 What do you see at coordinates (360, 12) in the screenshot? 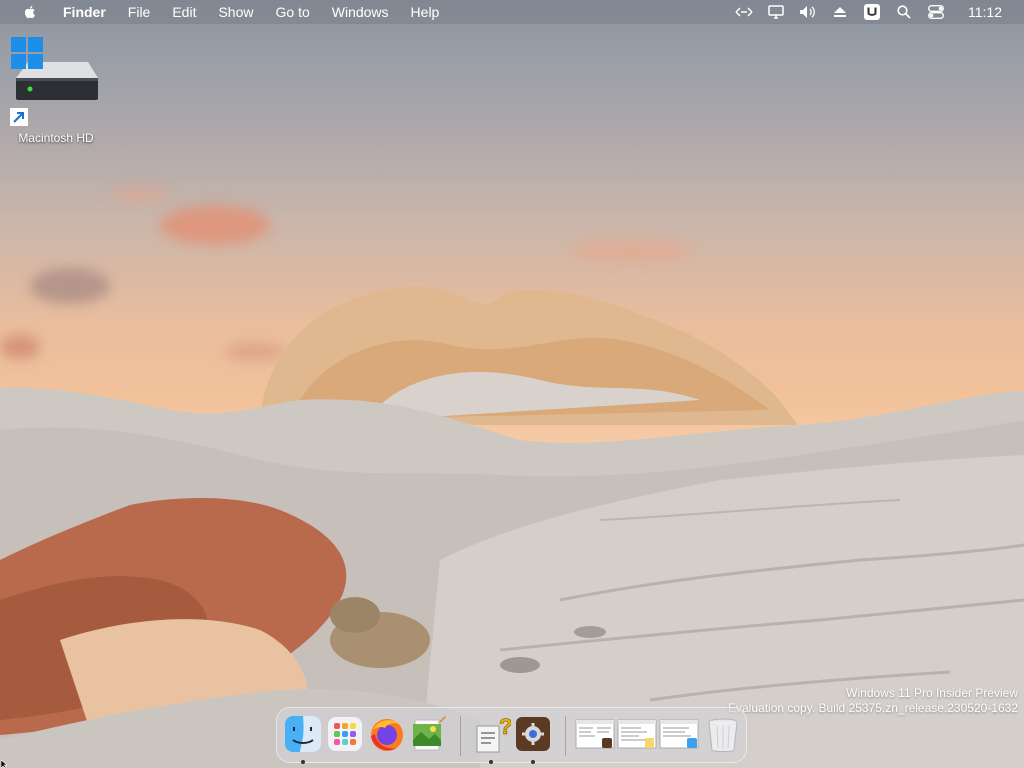
I see `menu-windows: Windows` at bounding box center [360, 12].